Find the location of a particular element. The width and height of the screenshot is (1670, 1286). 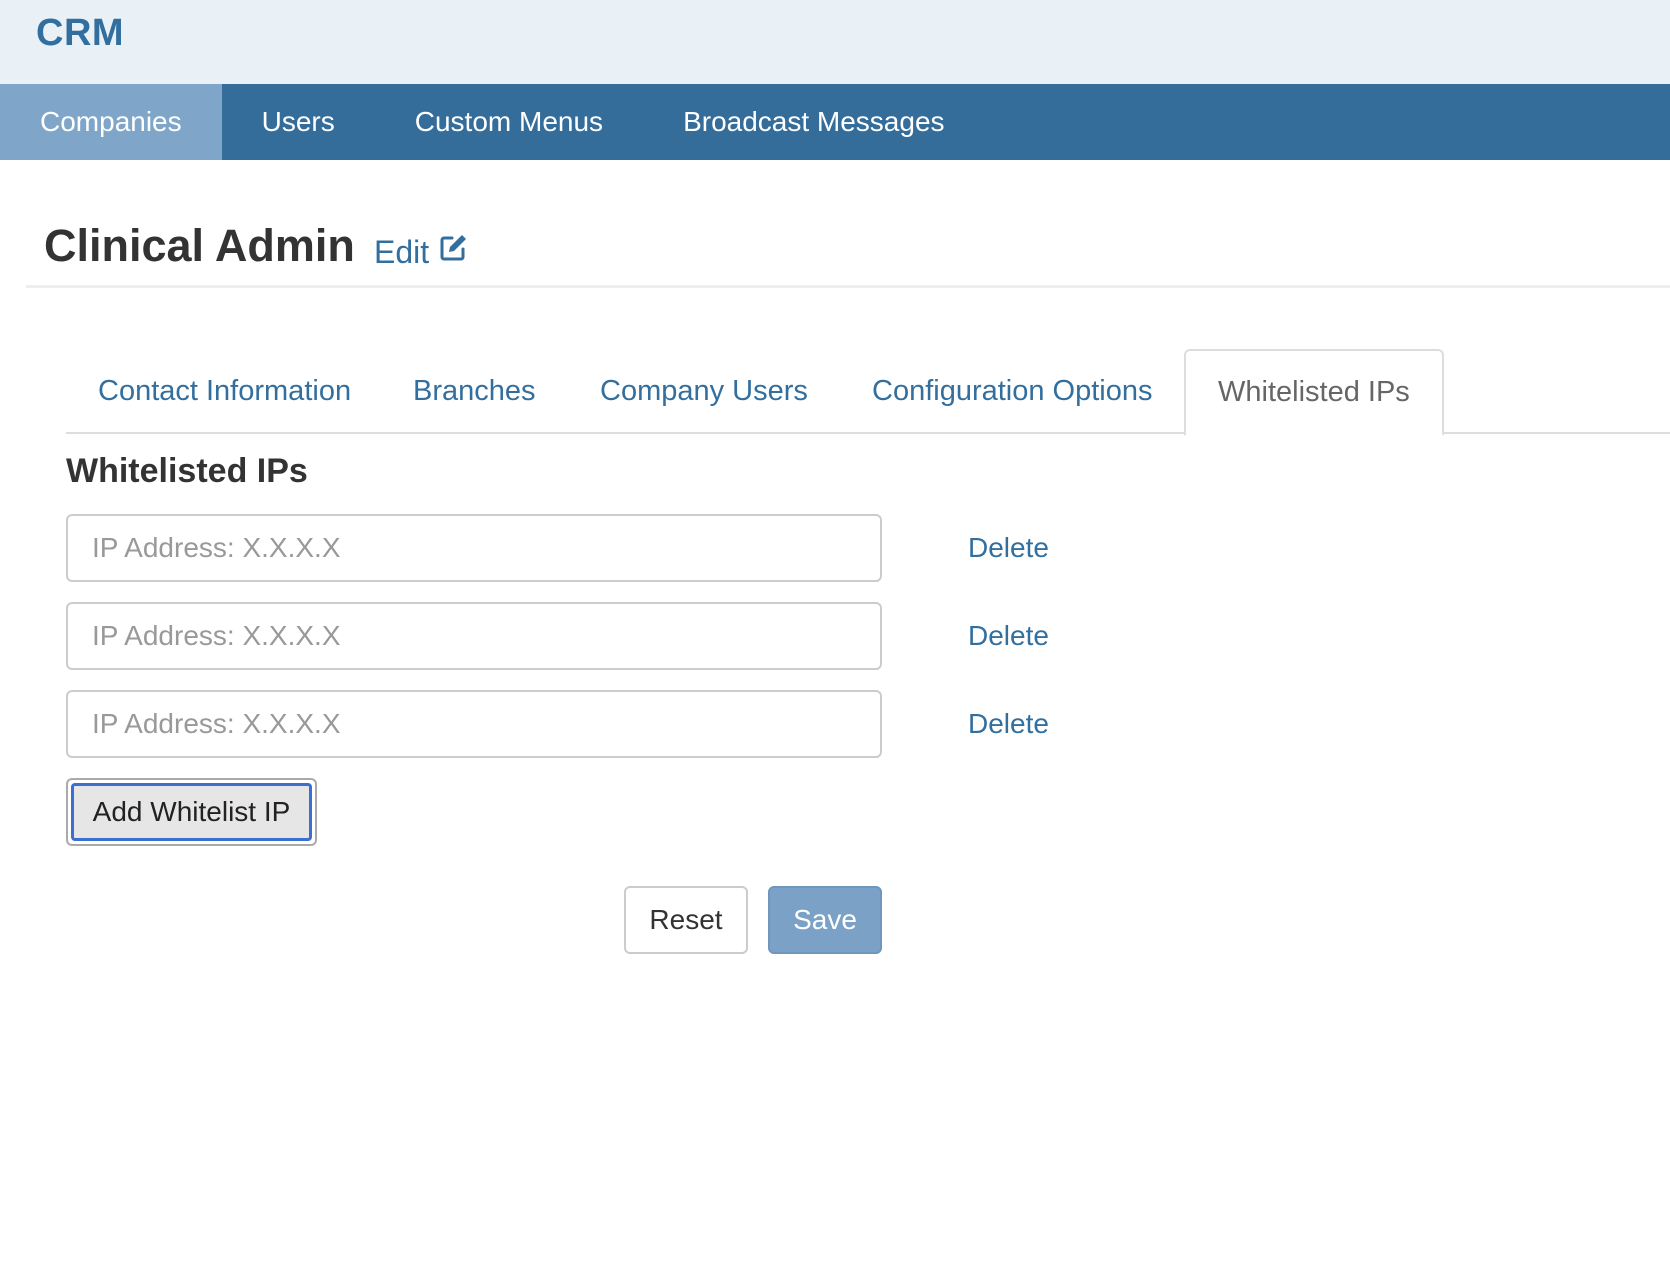

tab-whitelisted-ips: Whitelisted IPs is located at coordinates (1314, 392).